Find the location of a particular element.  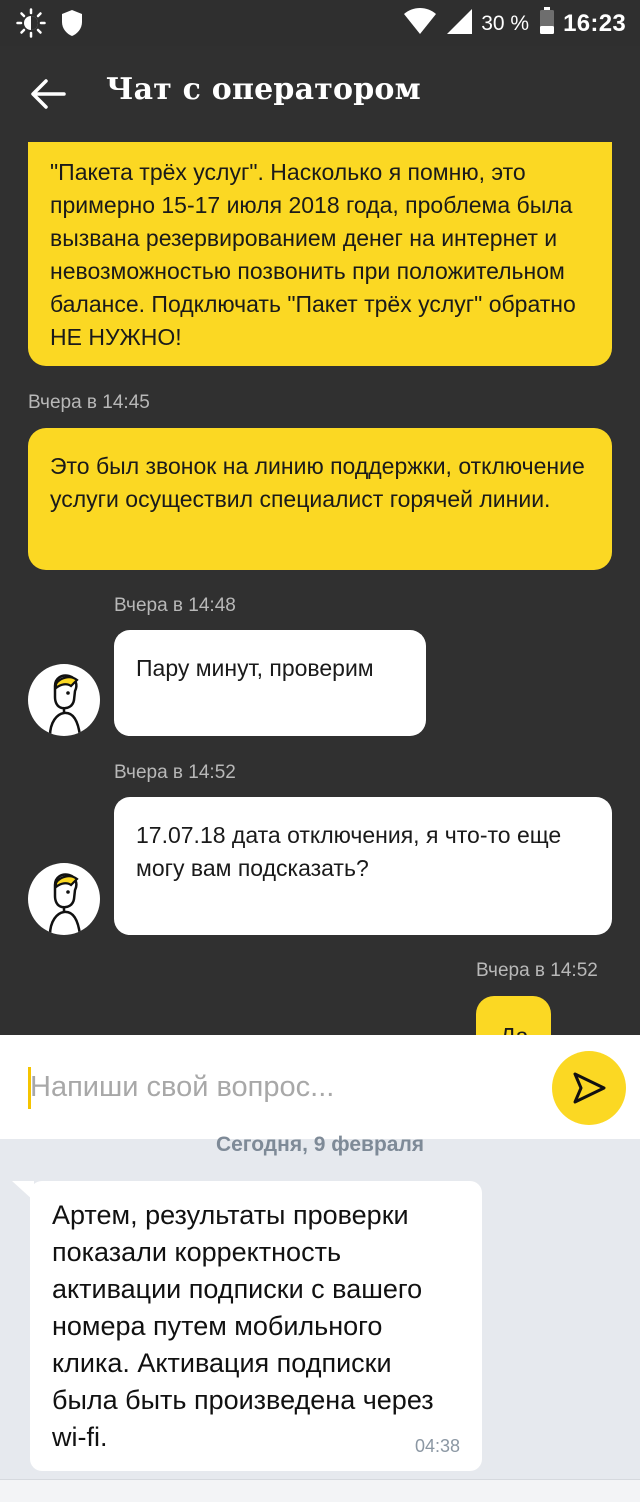

message-text: Пару минут, проверим is located at coordinates (255, 668).